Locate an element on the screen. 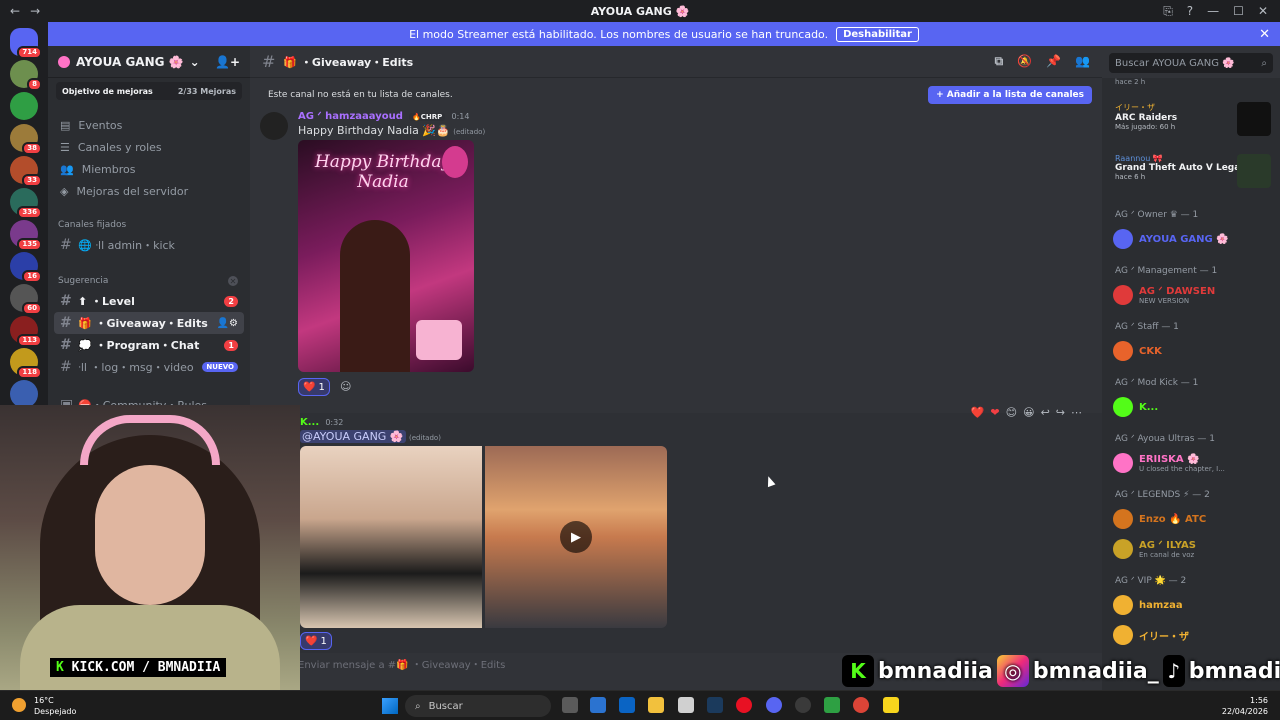  chrome-icon is located at coordinates (861, 705).